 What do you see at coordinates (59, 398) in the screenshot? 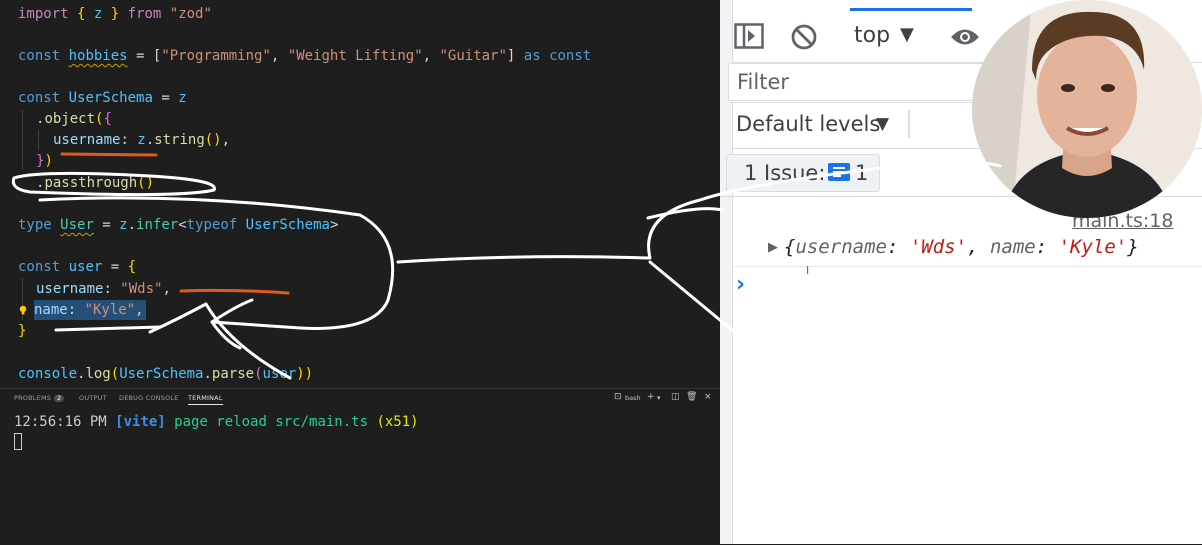
I see `problems-count-badge: 2` at bounding box center [59, 398].